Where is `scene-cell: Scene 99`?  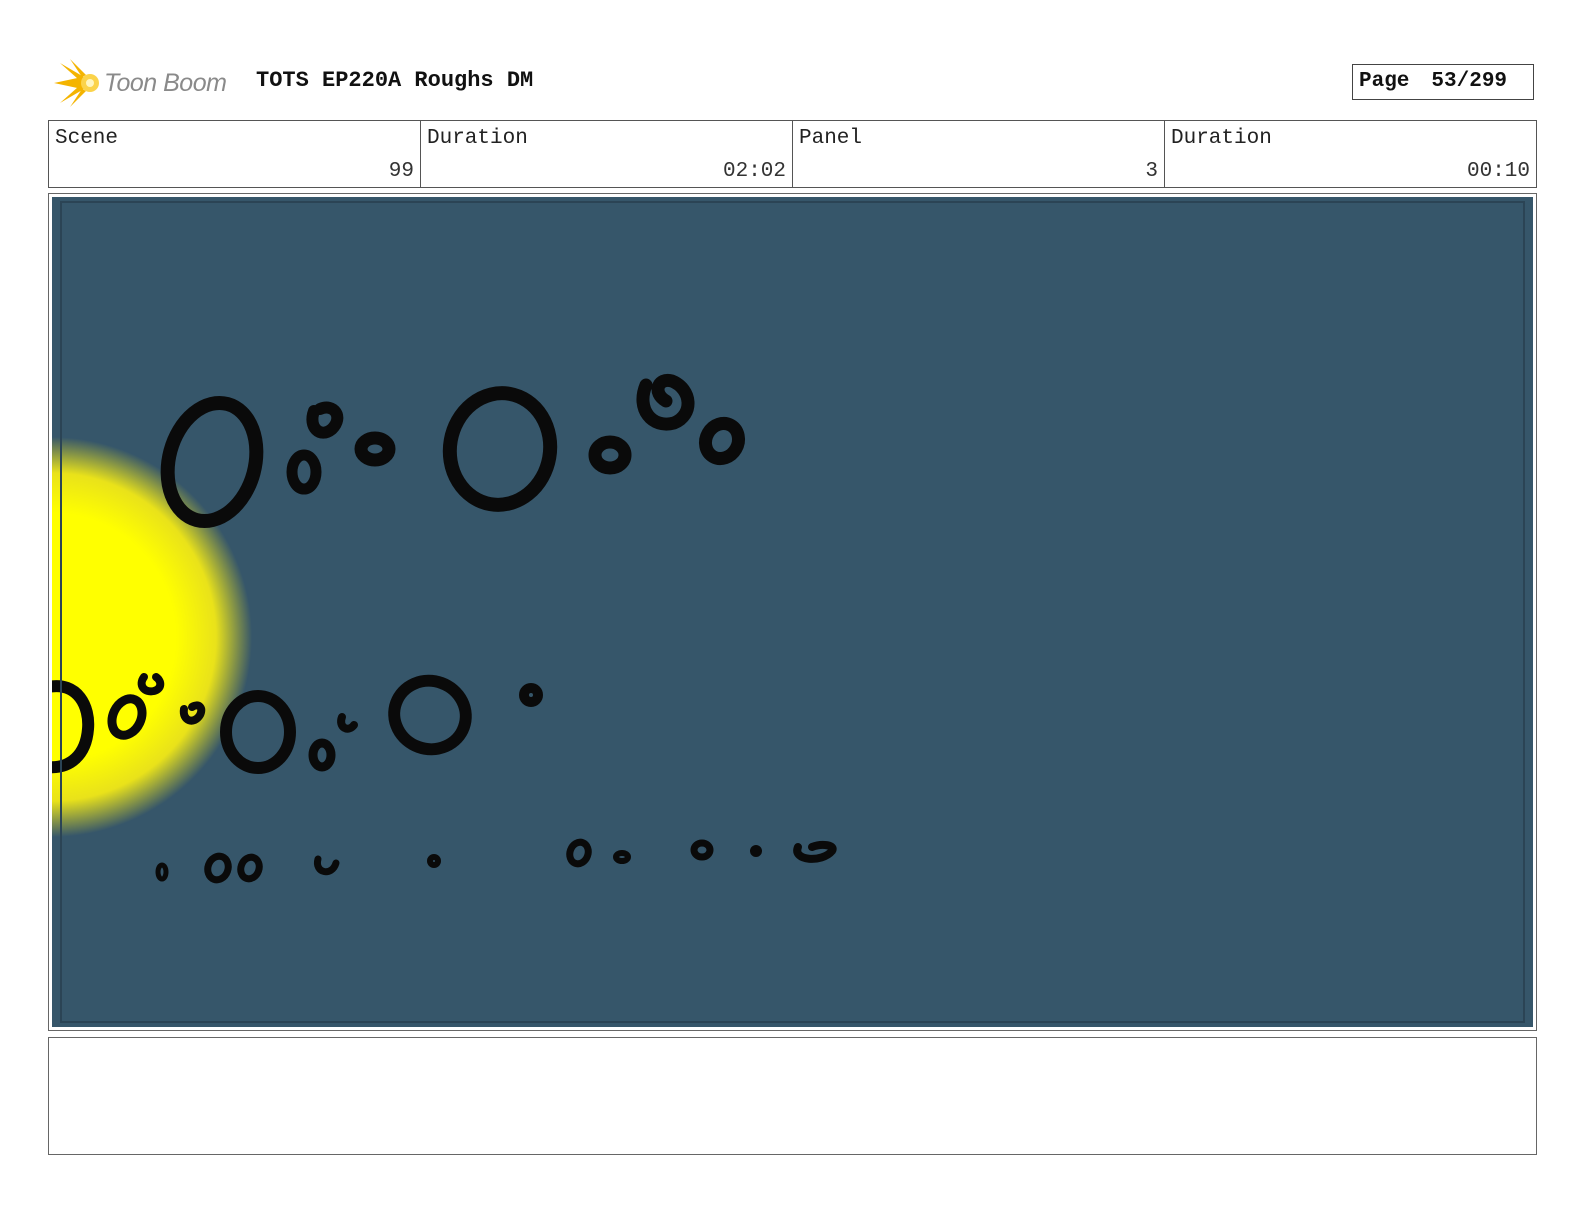
scene-cell: Scene 99 is located at coordinates (235, 154).